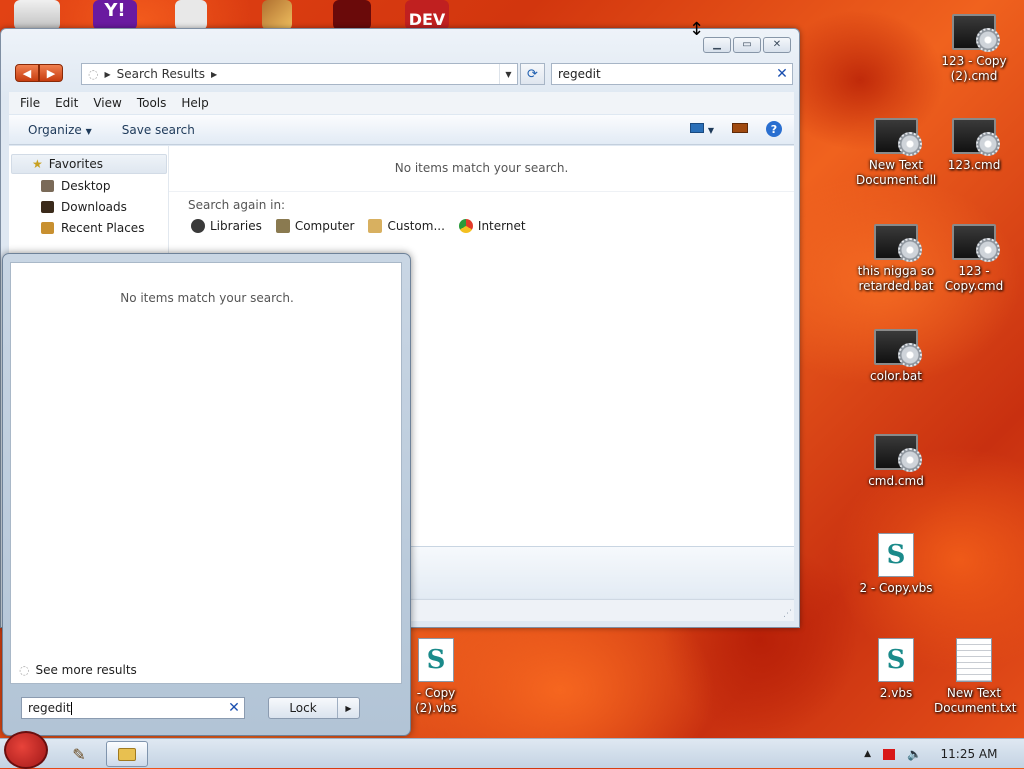  Describe the element at coordinates (974, 165) in the screenshot. I see `desktop-file-label: 123.cmd` at that location.